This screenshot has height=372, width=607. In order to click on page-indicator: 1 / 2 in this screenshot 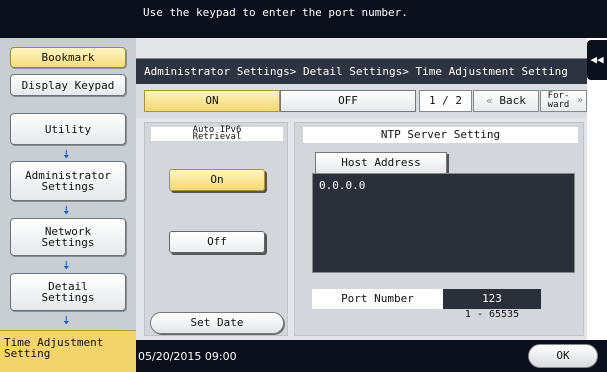, I will do `click(445, 101)`.